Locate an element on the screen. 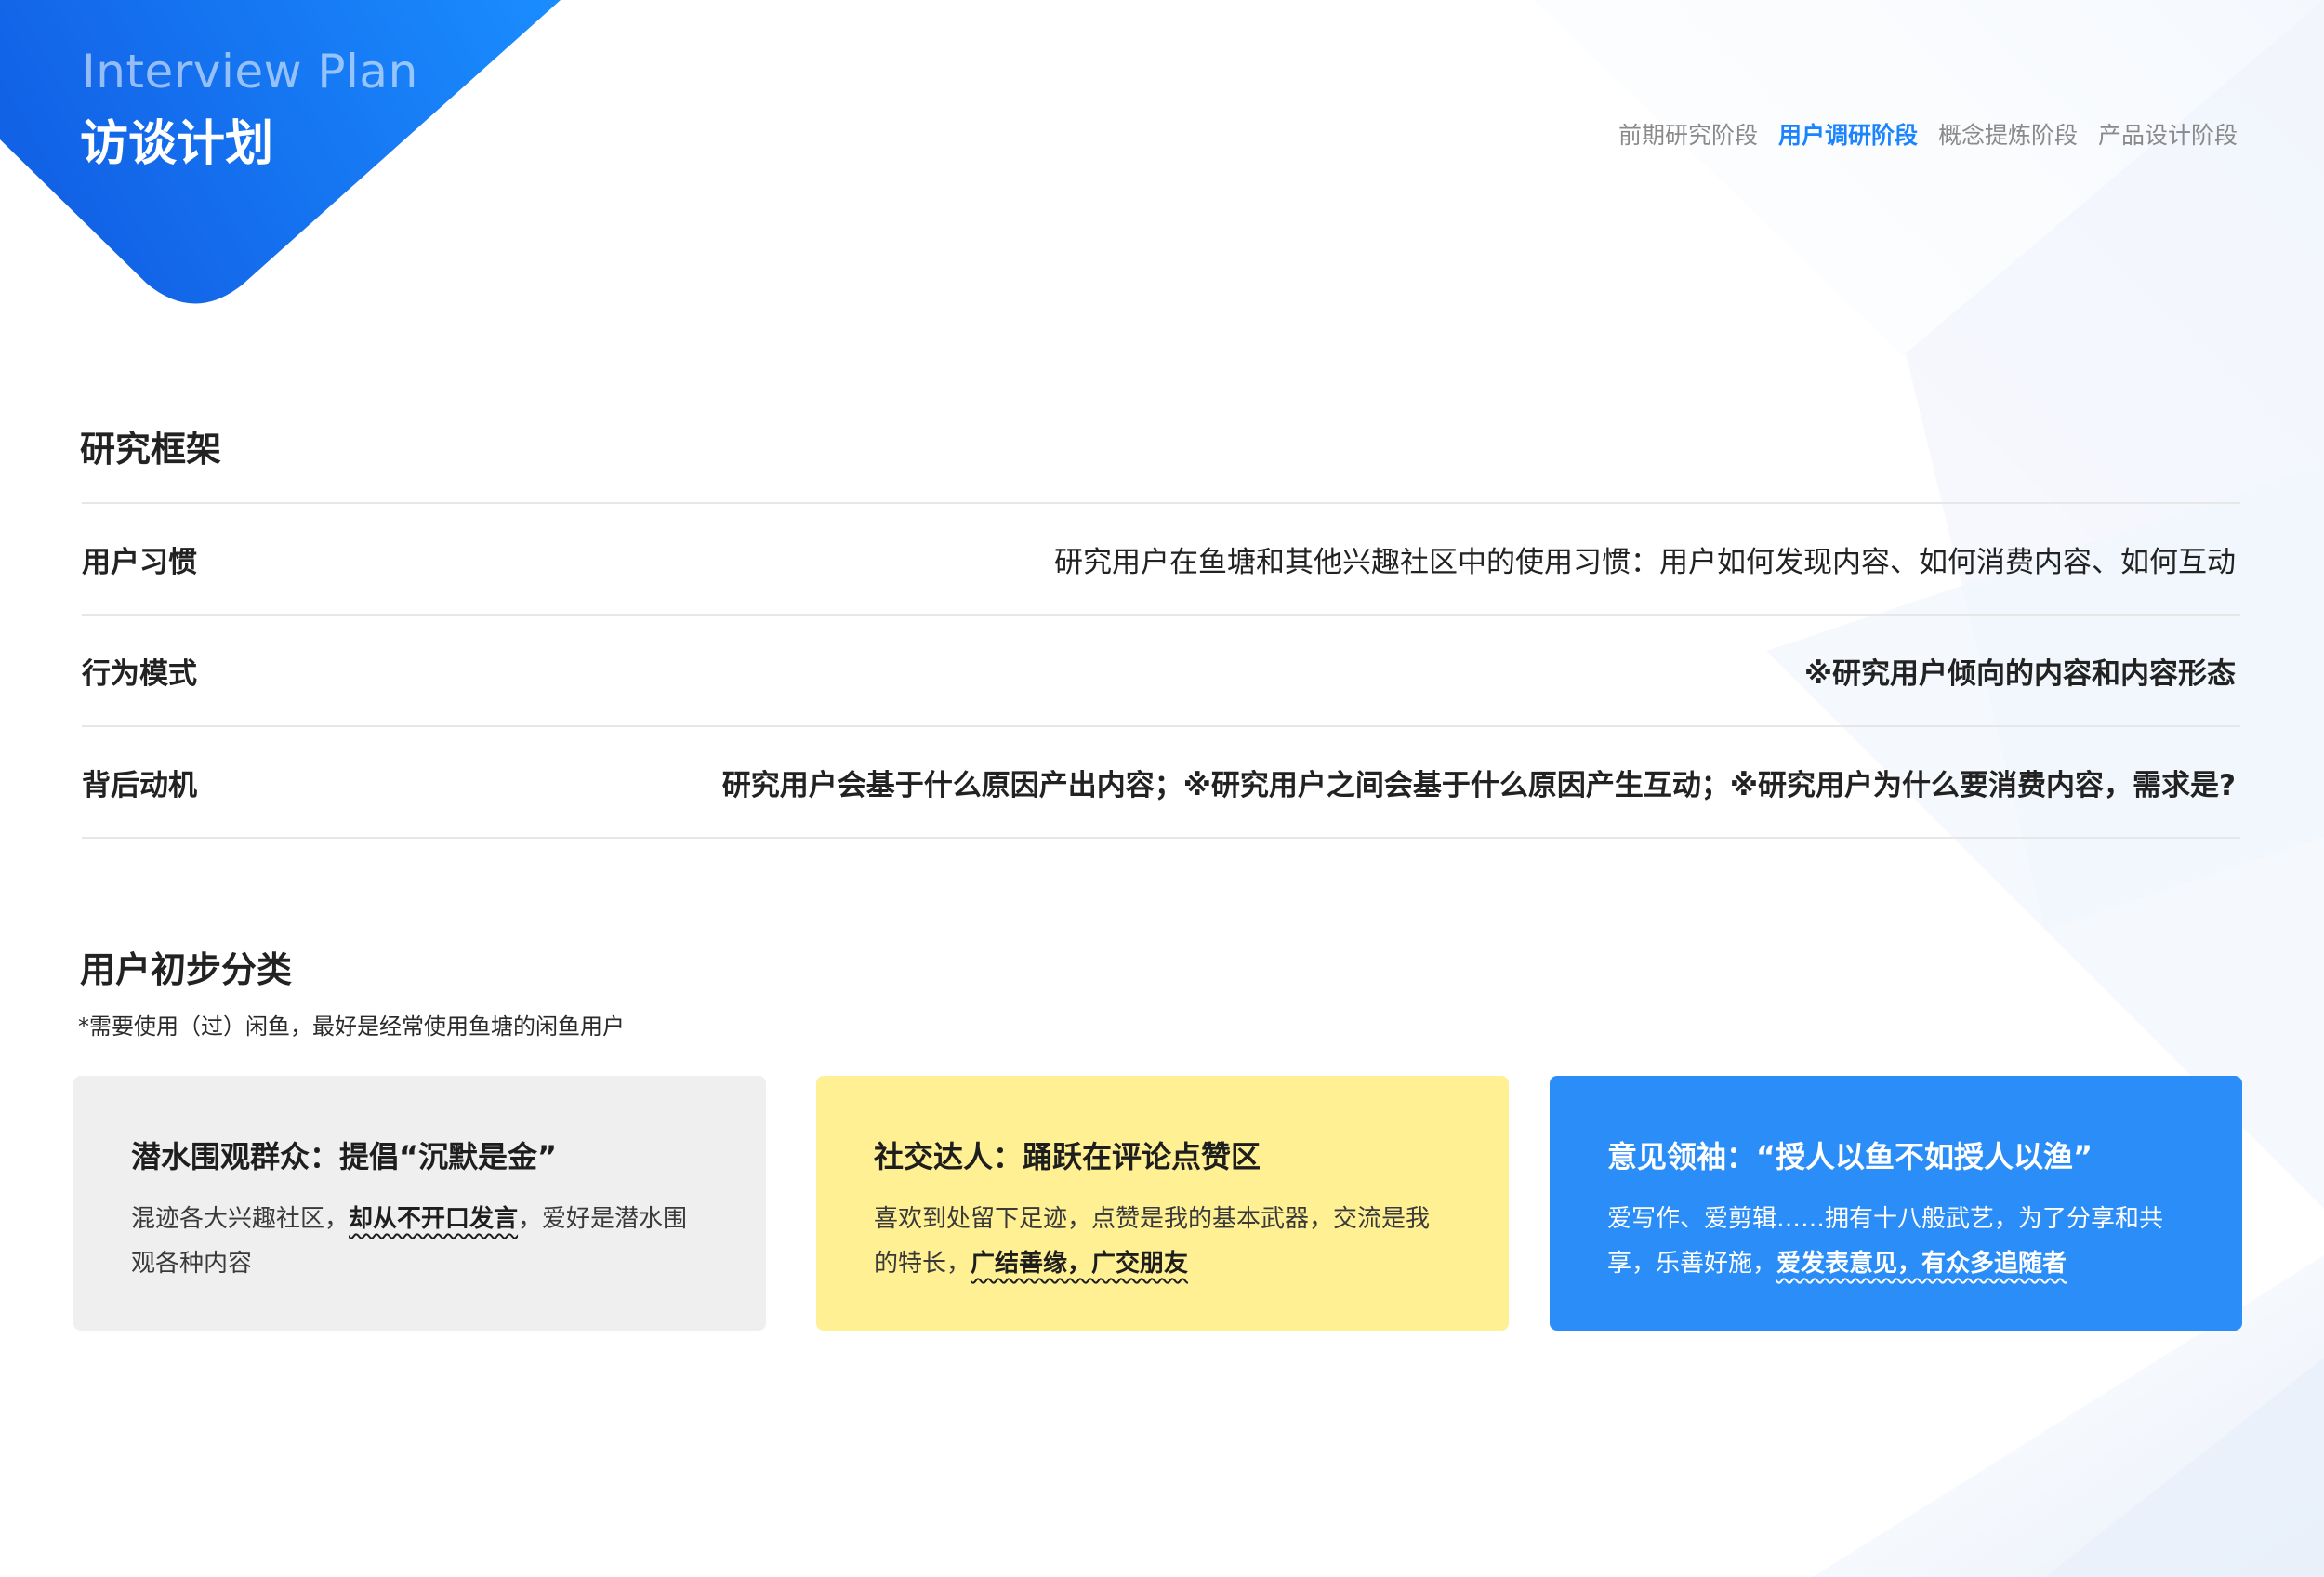 This screenshot has height=1577, width=2324. stage-tab-concept: 概念提炼阶段 is located at coordinates (2008, 134).